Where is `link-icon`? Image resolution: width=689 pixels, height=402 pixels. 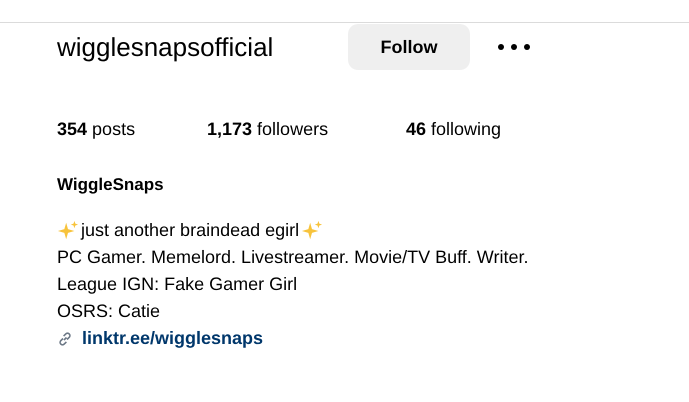 link-icon is located at coordinates (65, 338).